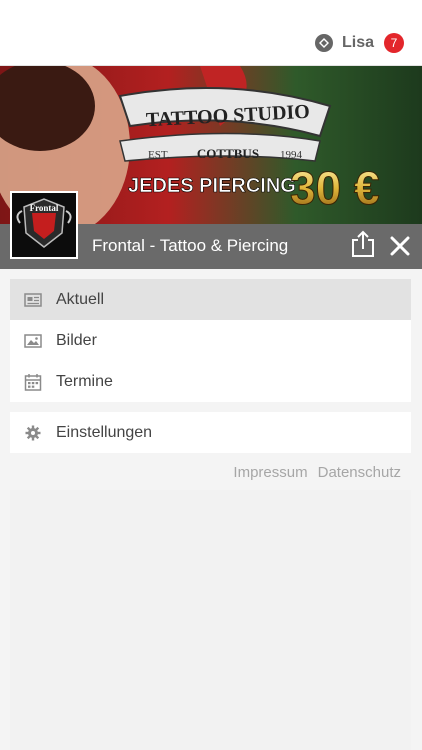 The image size is (422, 750). What do you see at coordinates (363, 244) in the screenshot?
I see `share-icon` at bounding box center [363, 244].